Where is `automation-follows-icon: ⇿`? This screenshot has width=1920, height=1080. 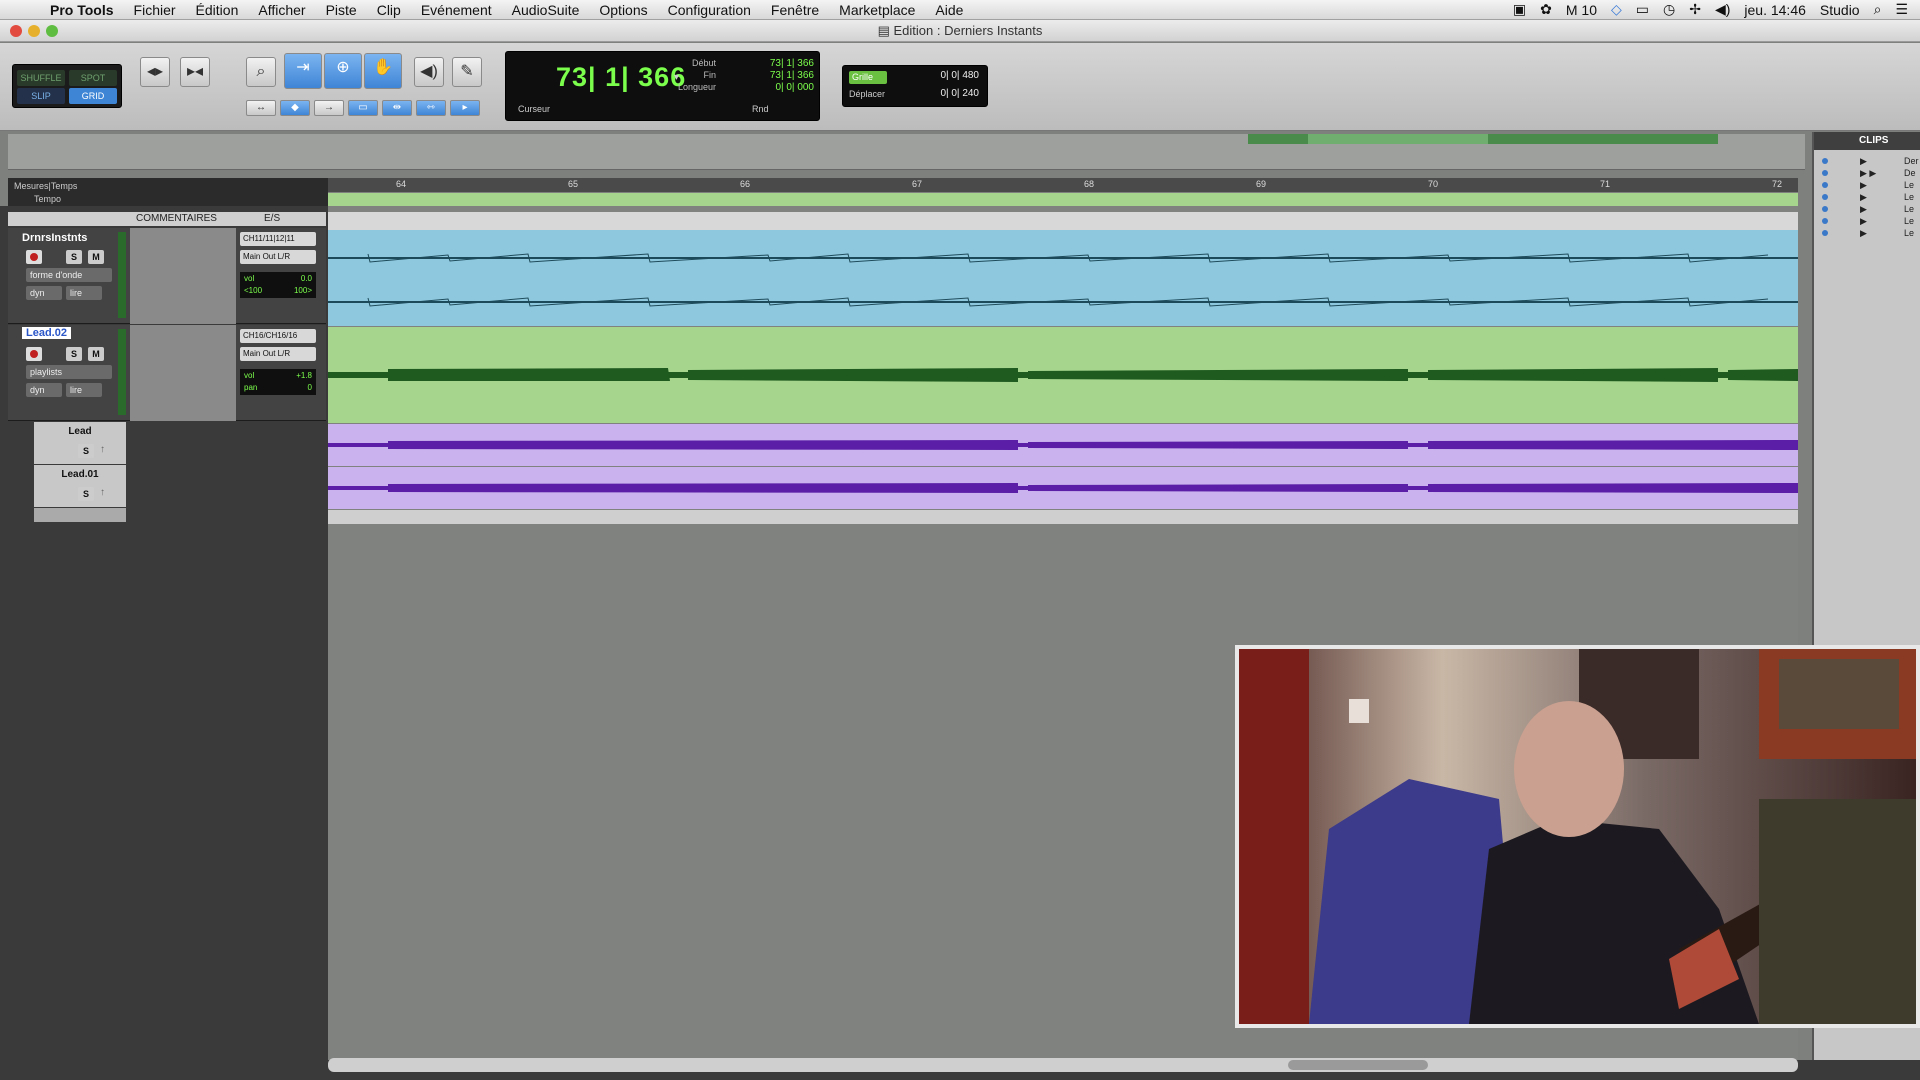 automation-follows-icon: ⇿ is located at coordinates (431, 108).